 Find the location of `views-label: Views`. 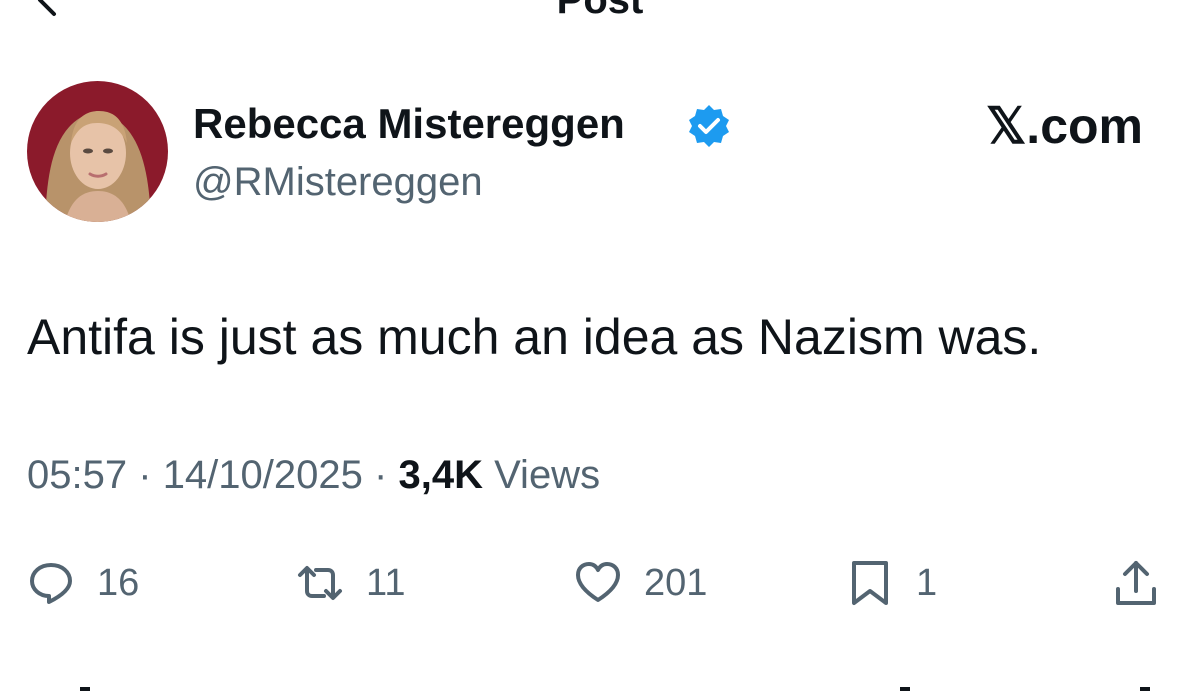

views-label: Views is located at coordinates (547, 475).